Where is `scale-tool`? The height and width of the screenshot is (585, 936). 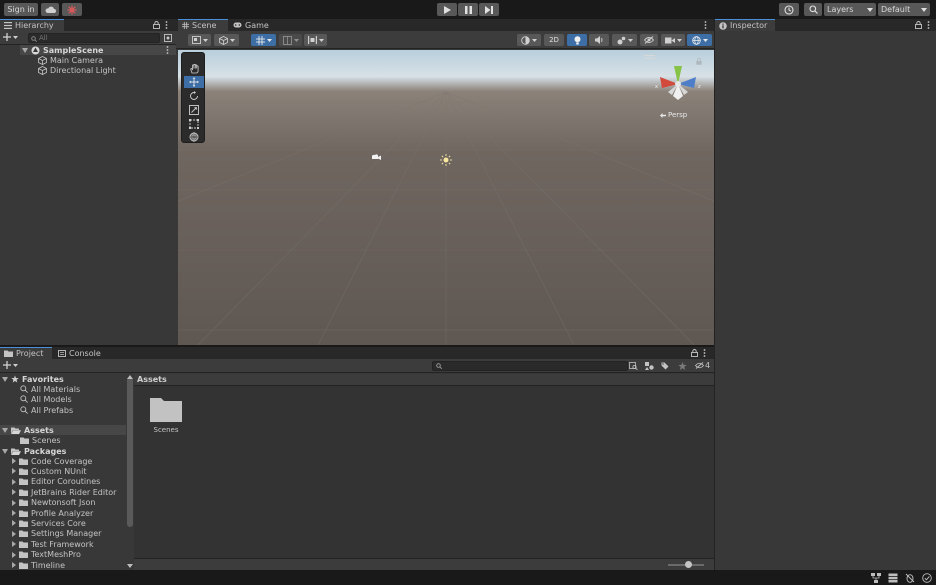
scale-tool is located at coordinates (194, 110).